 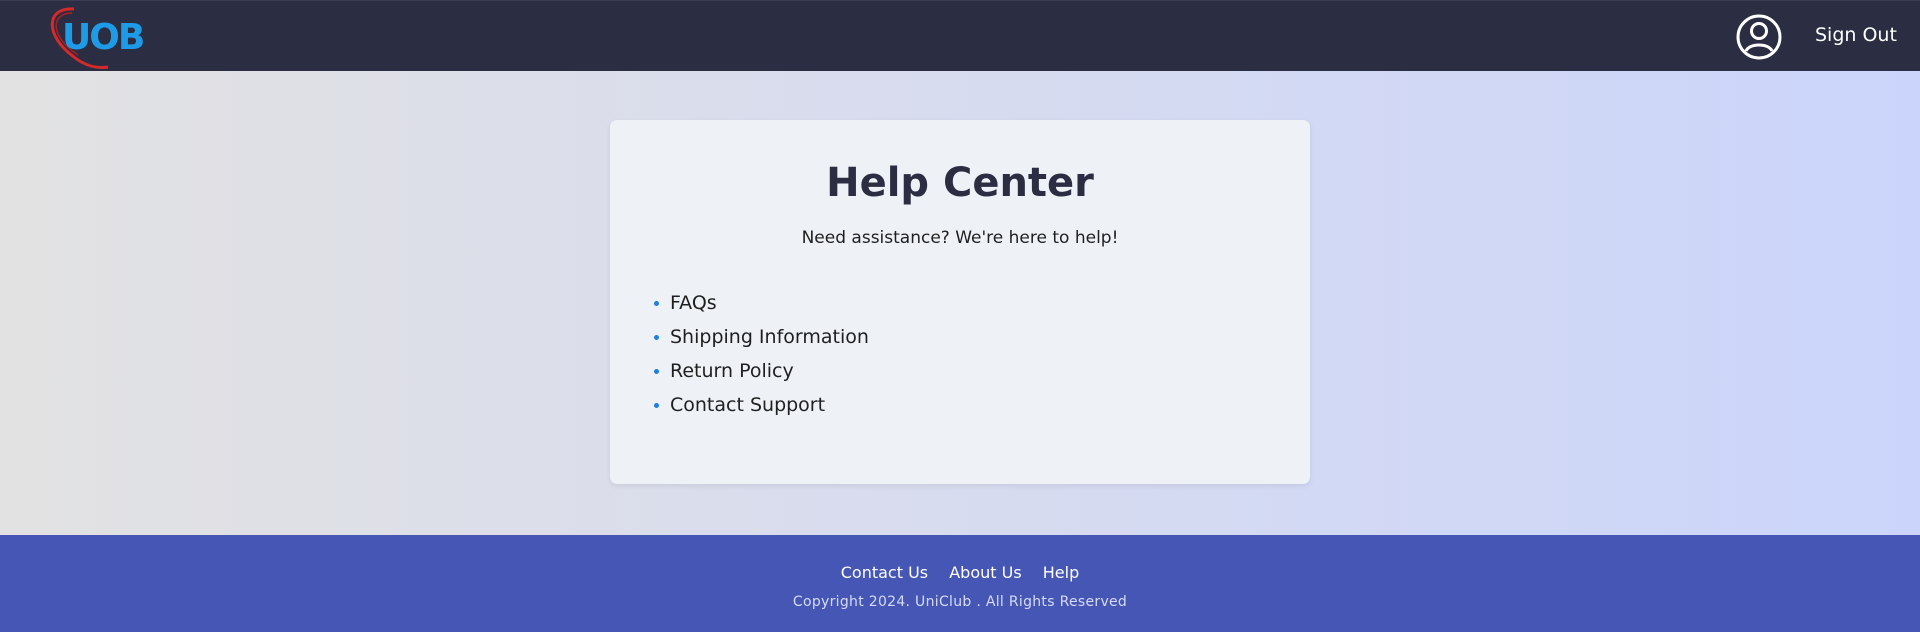 What do you see at coordinates (1759, 37) in the screenshot?
I see `user-profile-icon` at bounding box center [1759, 37].